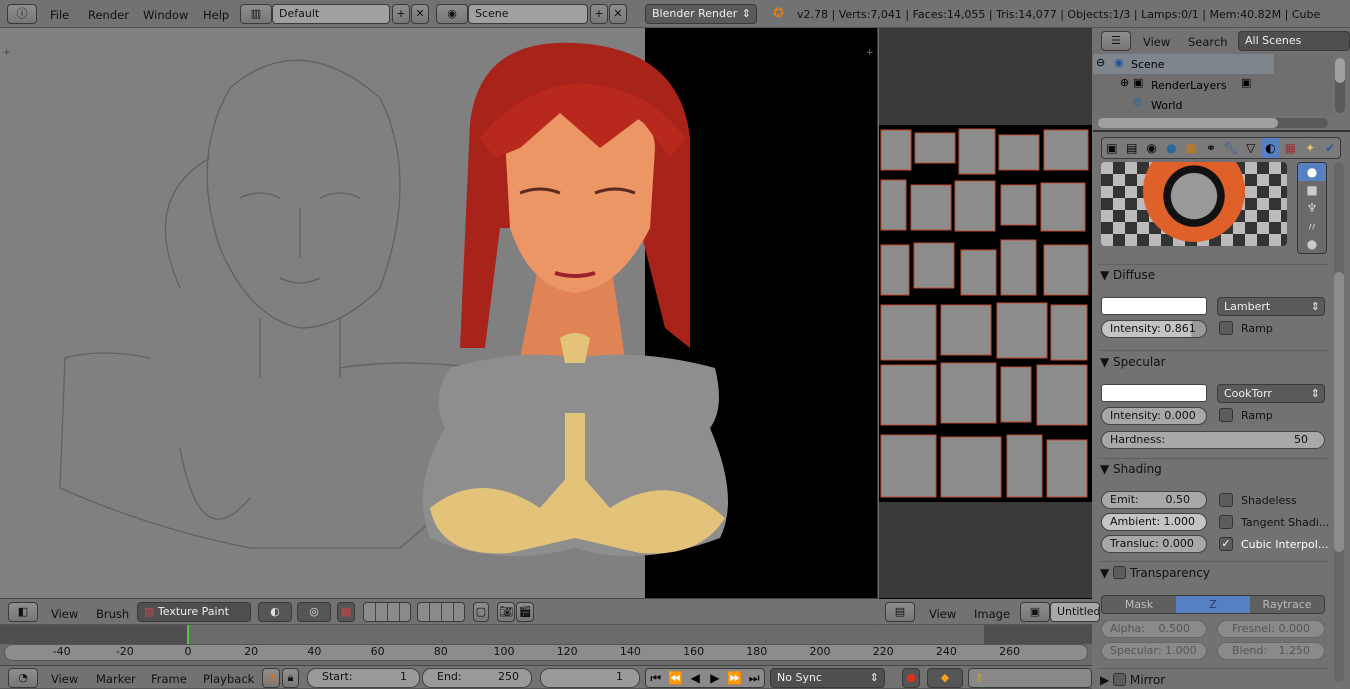  I want to click on mirror-checkbox, so click(1120, 679).